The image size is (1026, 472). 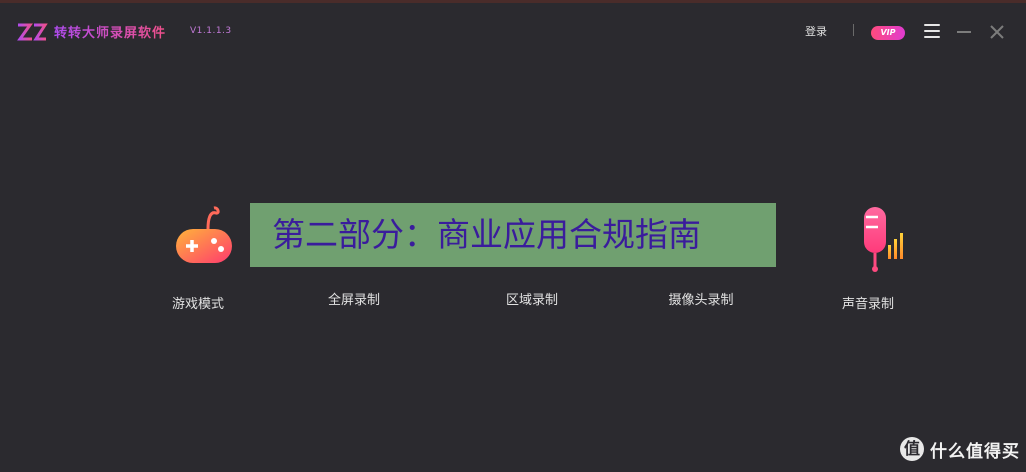 I want to click on watermark-text: 什么值得买, so click(x=975, y=451).